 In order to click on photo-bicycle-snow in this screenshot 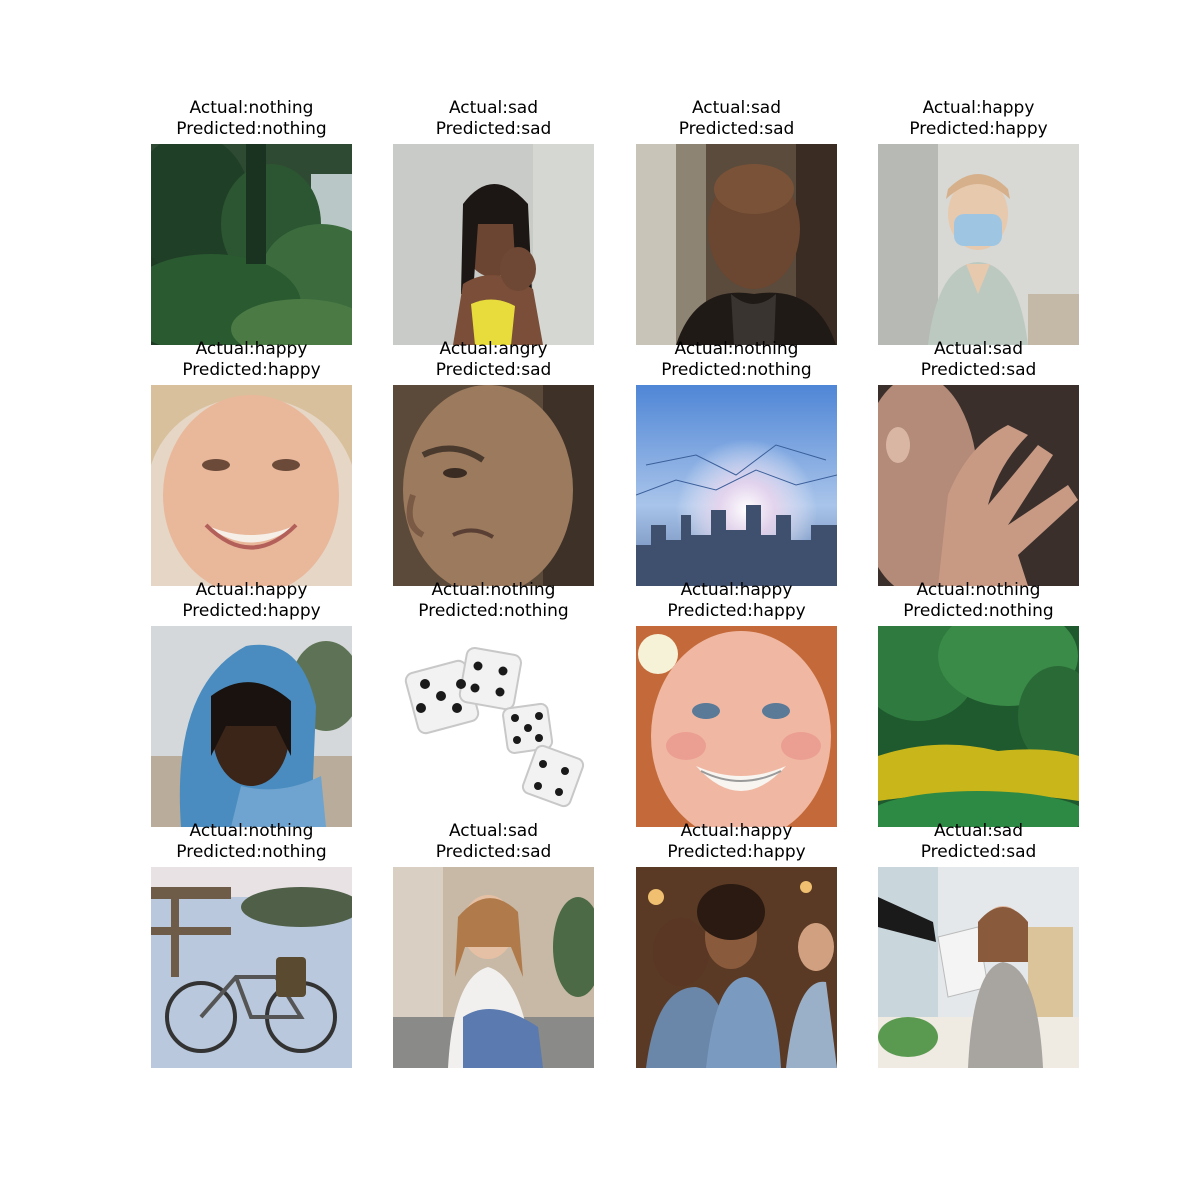, I will do `click(251, 967)`.